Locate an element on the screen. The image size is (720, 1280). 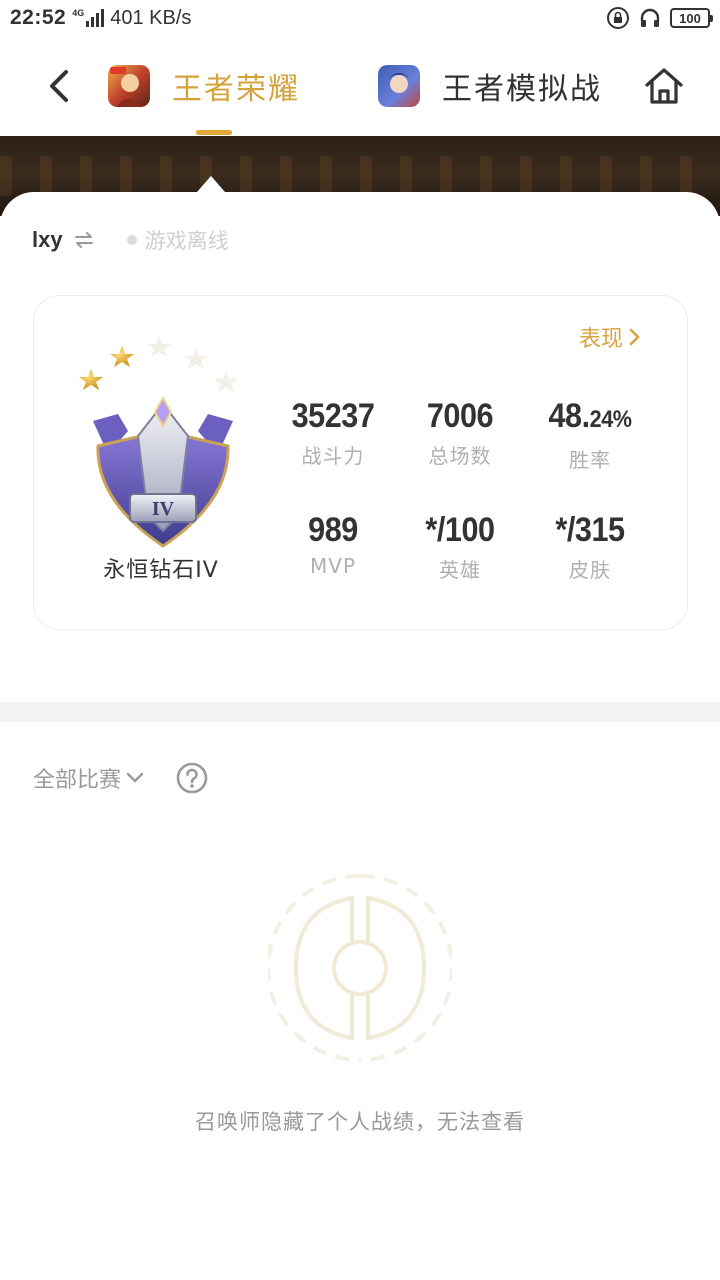
section-divider is located at coordinates (360, 712).